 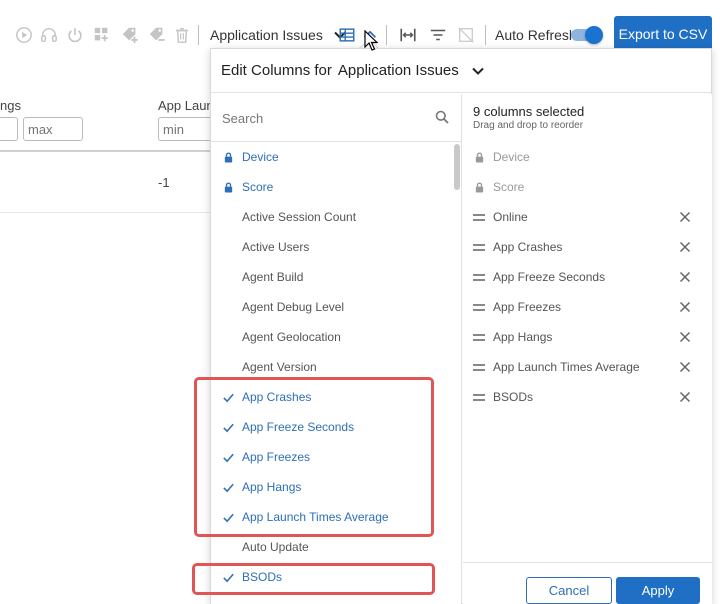 What do you see at coordinates (587, 157) in the screenshot?
I see `selected-column-item: Device` at bounding box center [587, 157].